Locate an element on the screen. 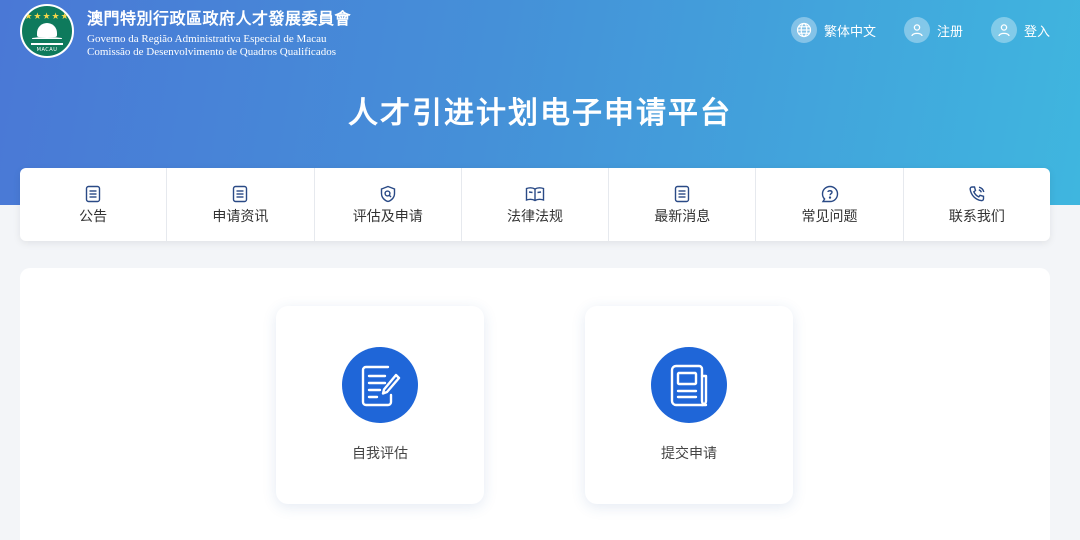  login-label: 登入 is located at coordinates (1036, 32).